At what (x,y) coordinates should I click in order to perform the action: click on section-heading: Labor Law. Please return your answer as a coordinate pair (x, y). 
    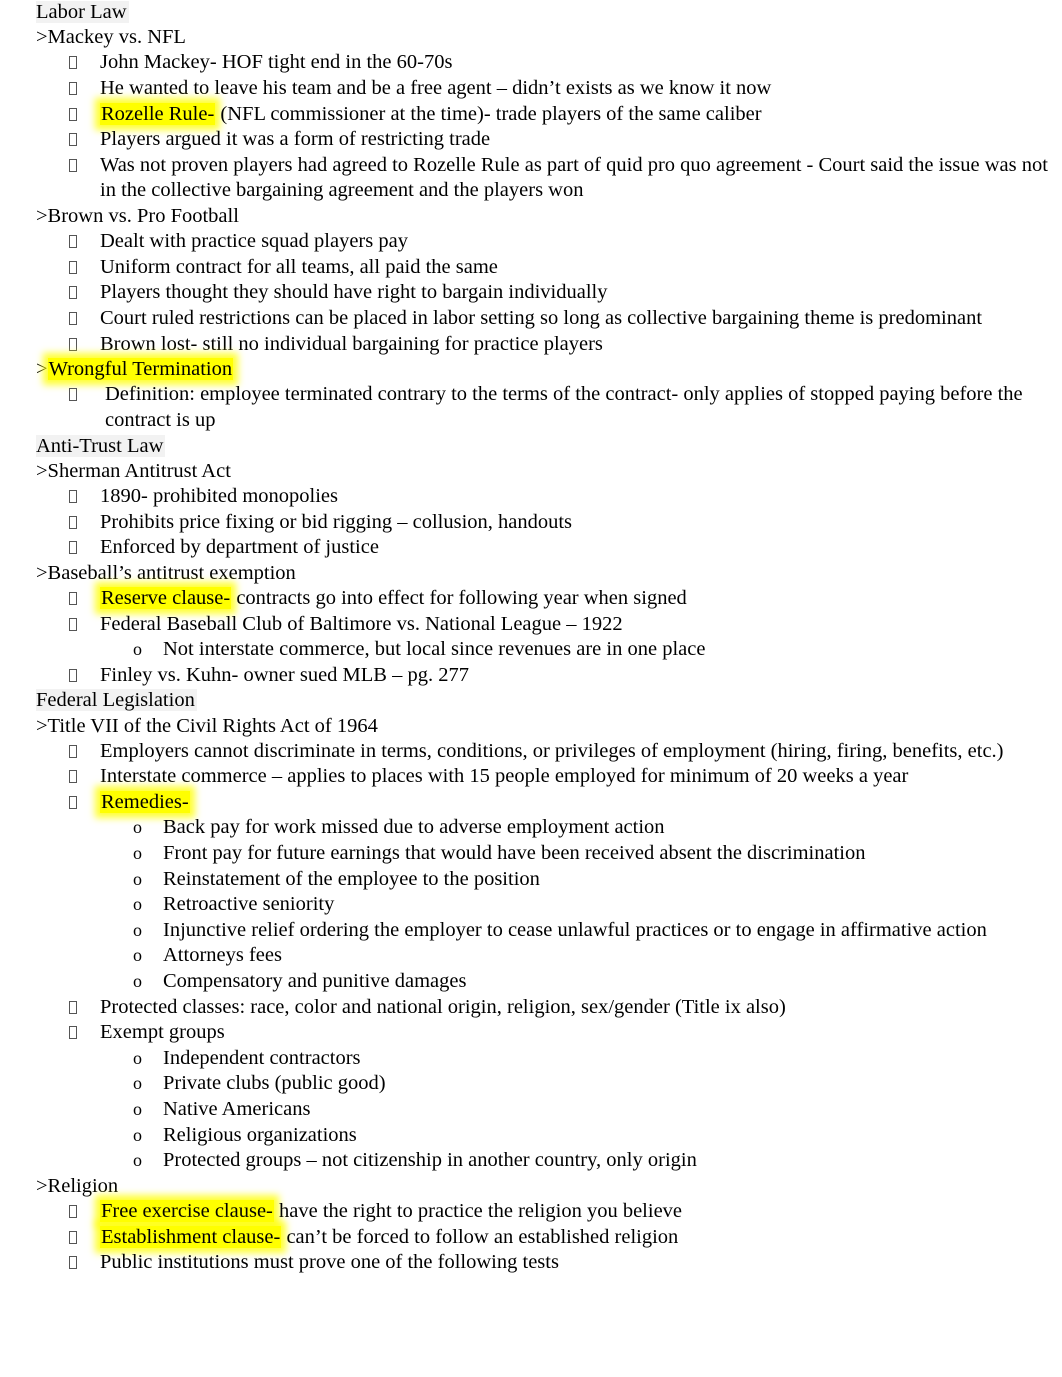
    Looking at the image, I should click on (549, 12).